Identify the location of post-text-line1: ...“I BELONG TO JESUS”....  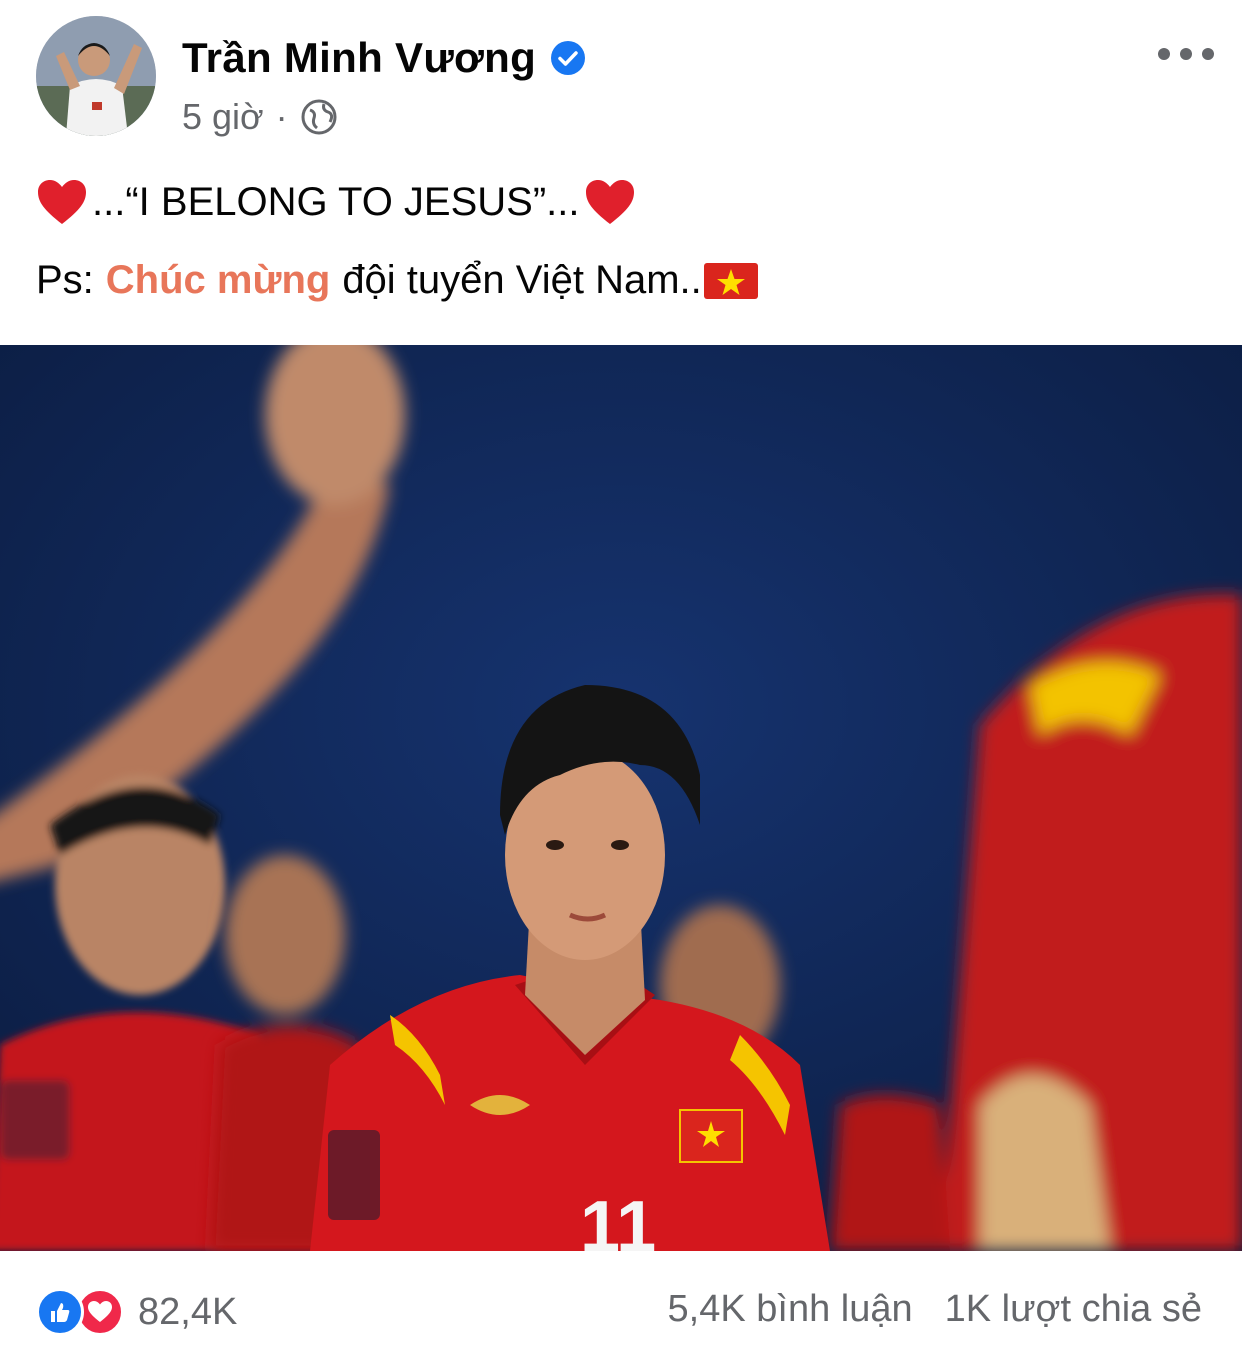
(336, 202).